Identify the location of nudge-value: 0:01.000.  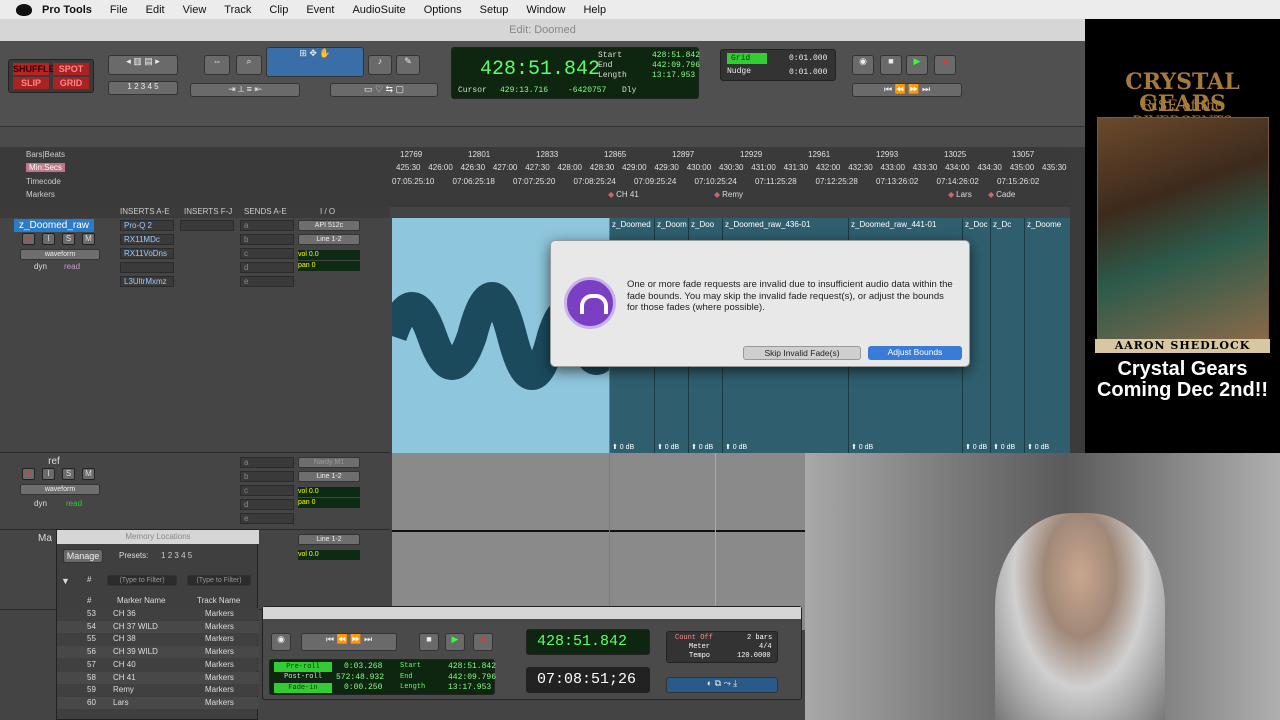
(808, 72).